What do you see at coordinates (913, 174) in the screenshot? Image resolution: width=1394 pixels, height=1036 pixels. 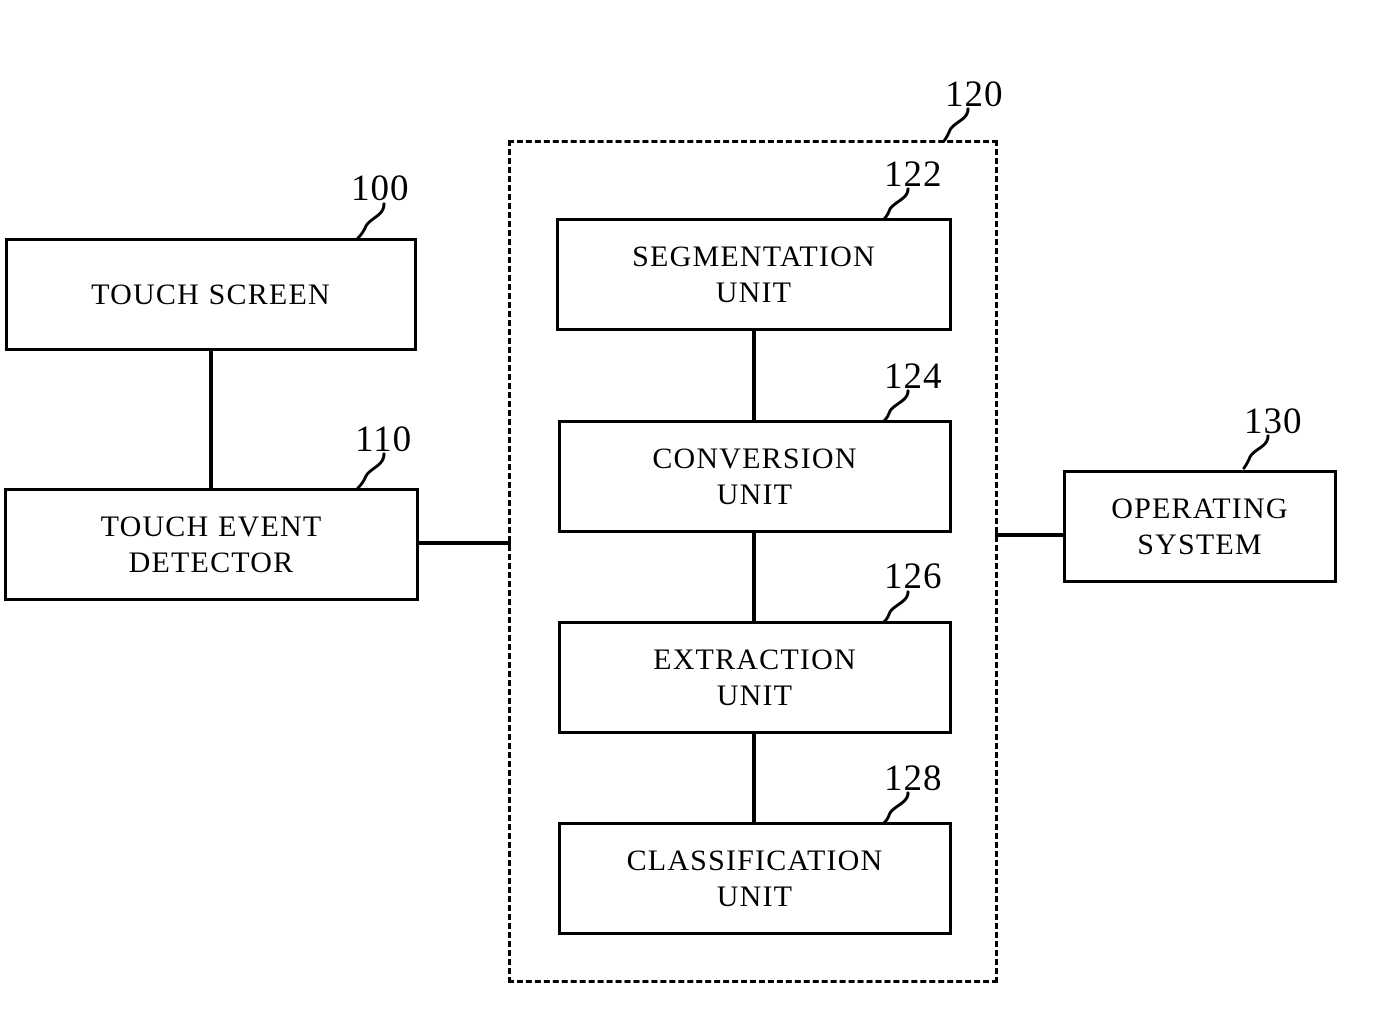 I see `ref-numeral-122: 122` at bounding box center [913, 174].